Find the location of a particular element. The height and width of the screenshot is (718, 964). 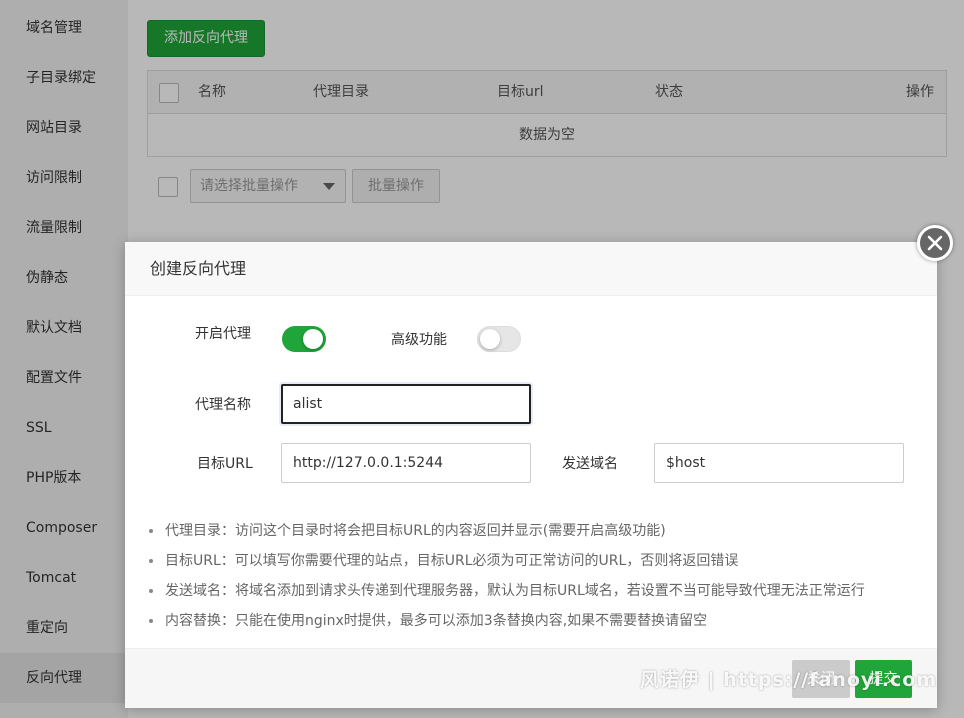

advanced-toggle is located at coordinates (499, 339).